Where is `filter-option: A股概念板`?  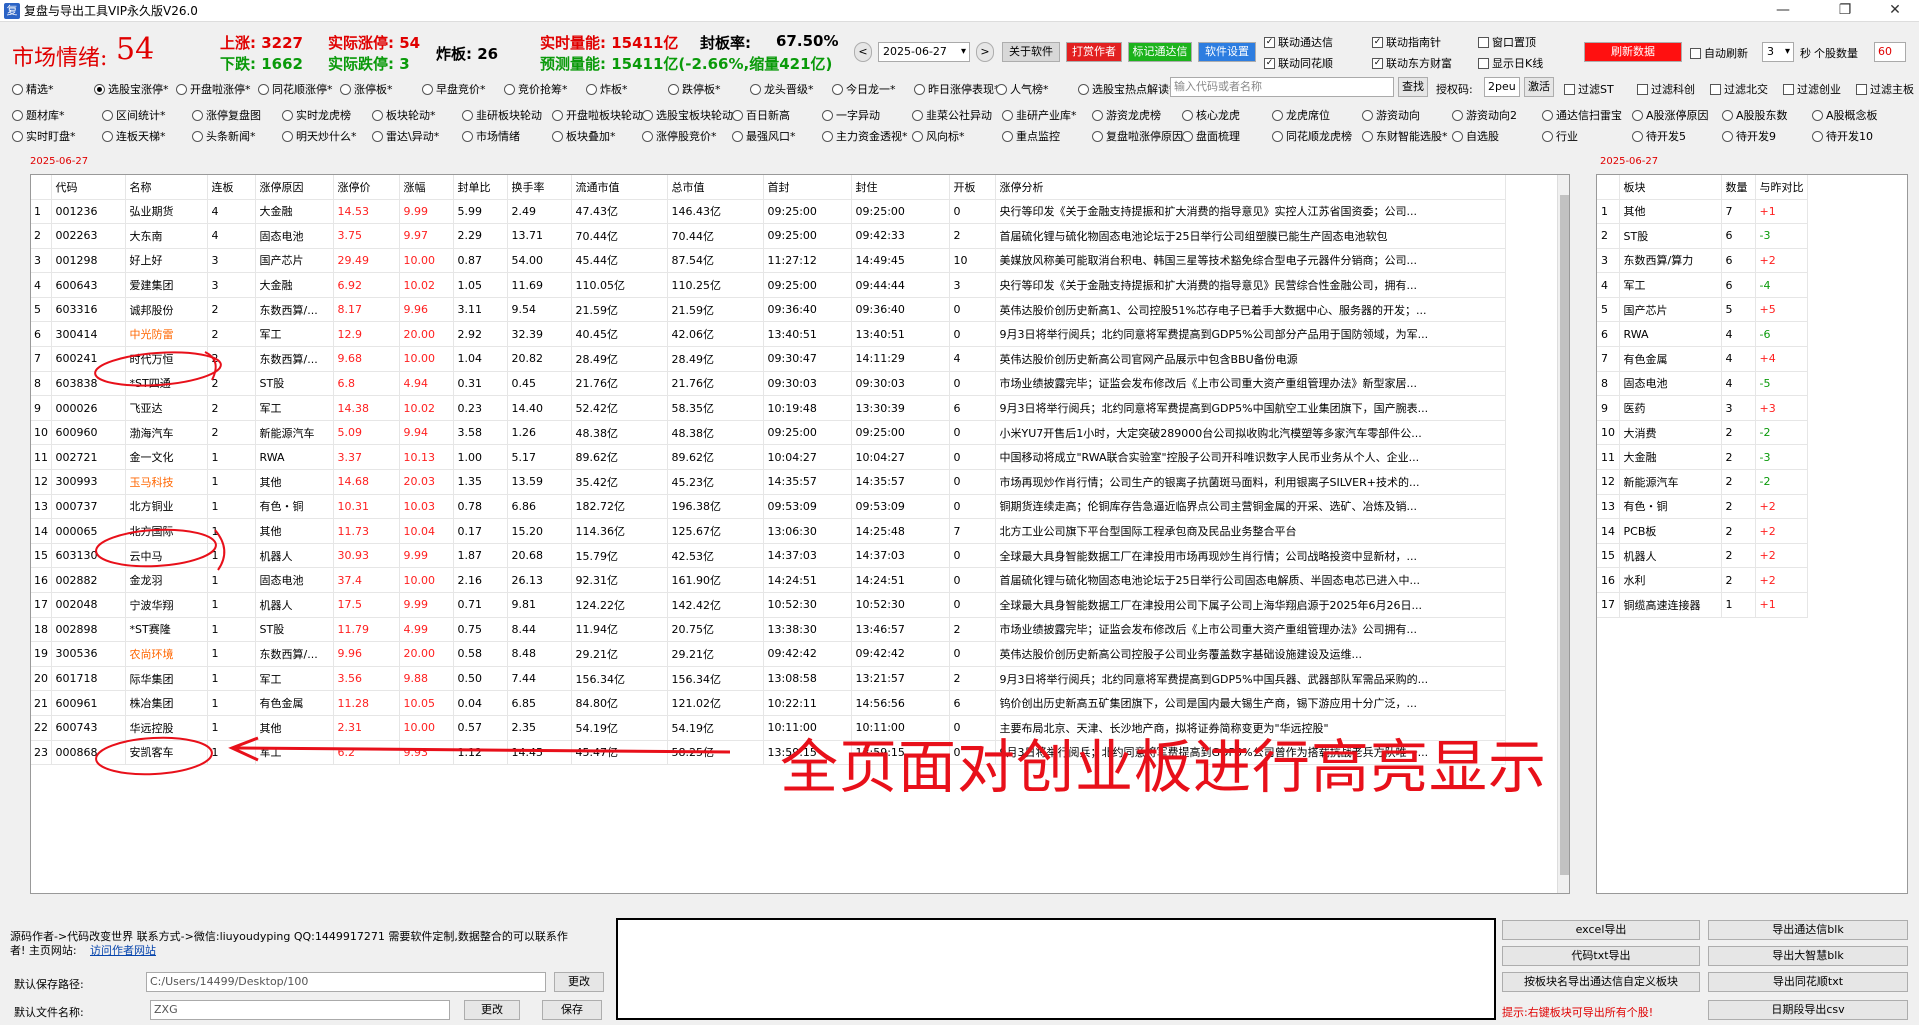
filter-option: A股概念板 is located at coordinates (1845, 115).